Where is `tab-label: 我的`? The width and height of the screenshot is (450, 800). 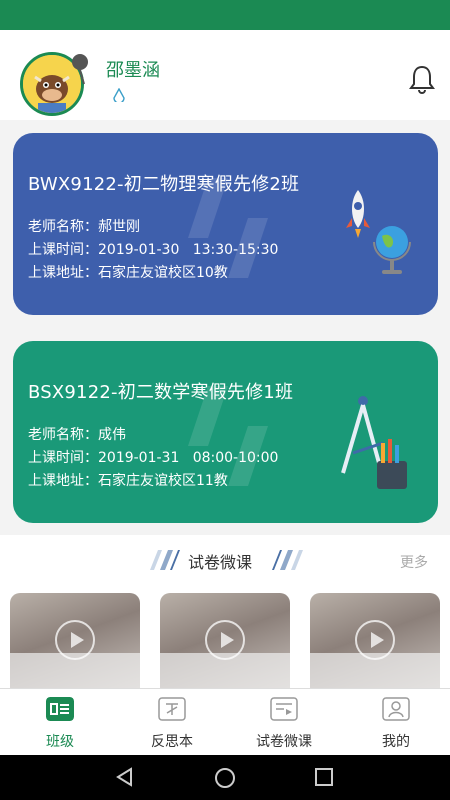
tab-label: 我的 is located at coordinates (396, 742).